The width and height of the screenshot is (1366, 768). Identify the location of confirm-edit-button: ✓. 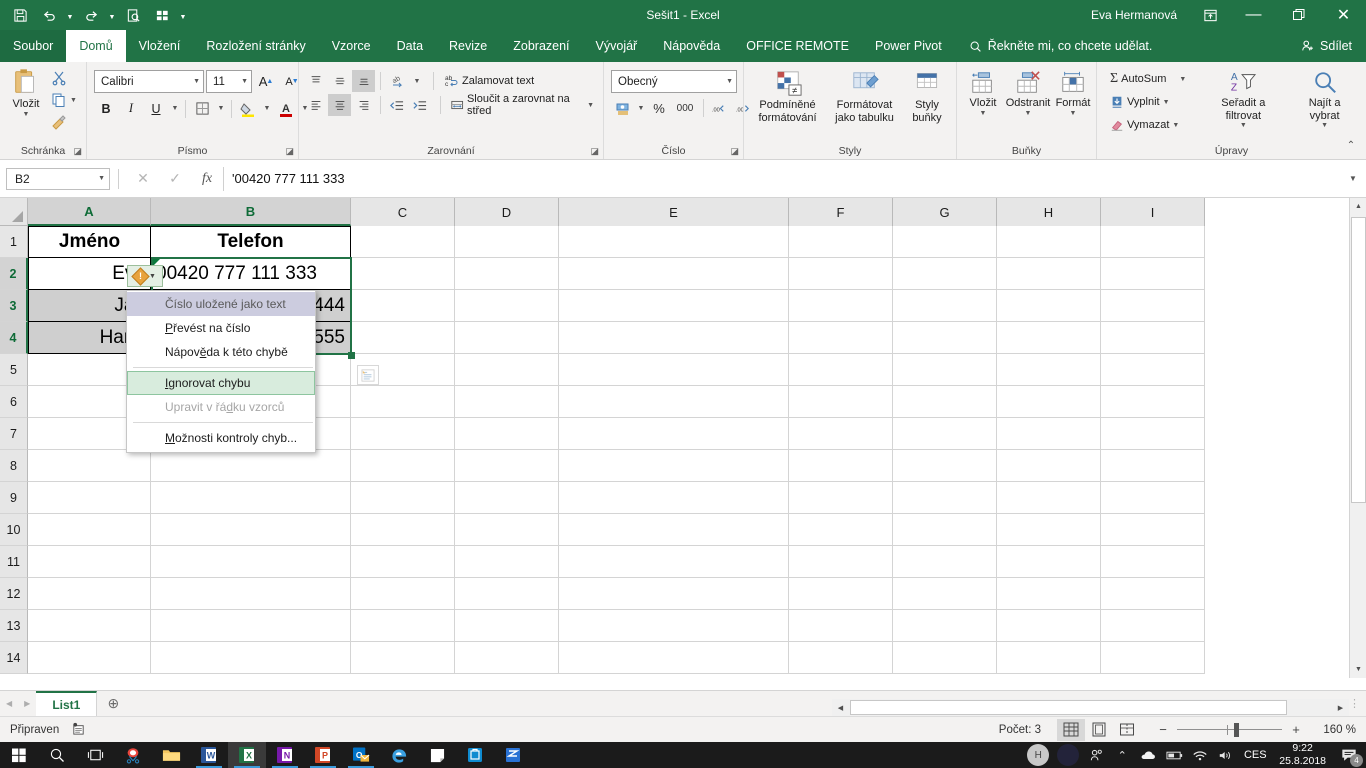
(175, 179).